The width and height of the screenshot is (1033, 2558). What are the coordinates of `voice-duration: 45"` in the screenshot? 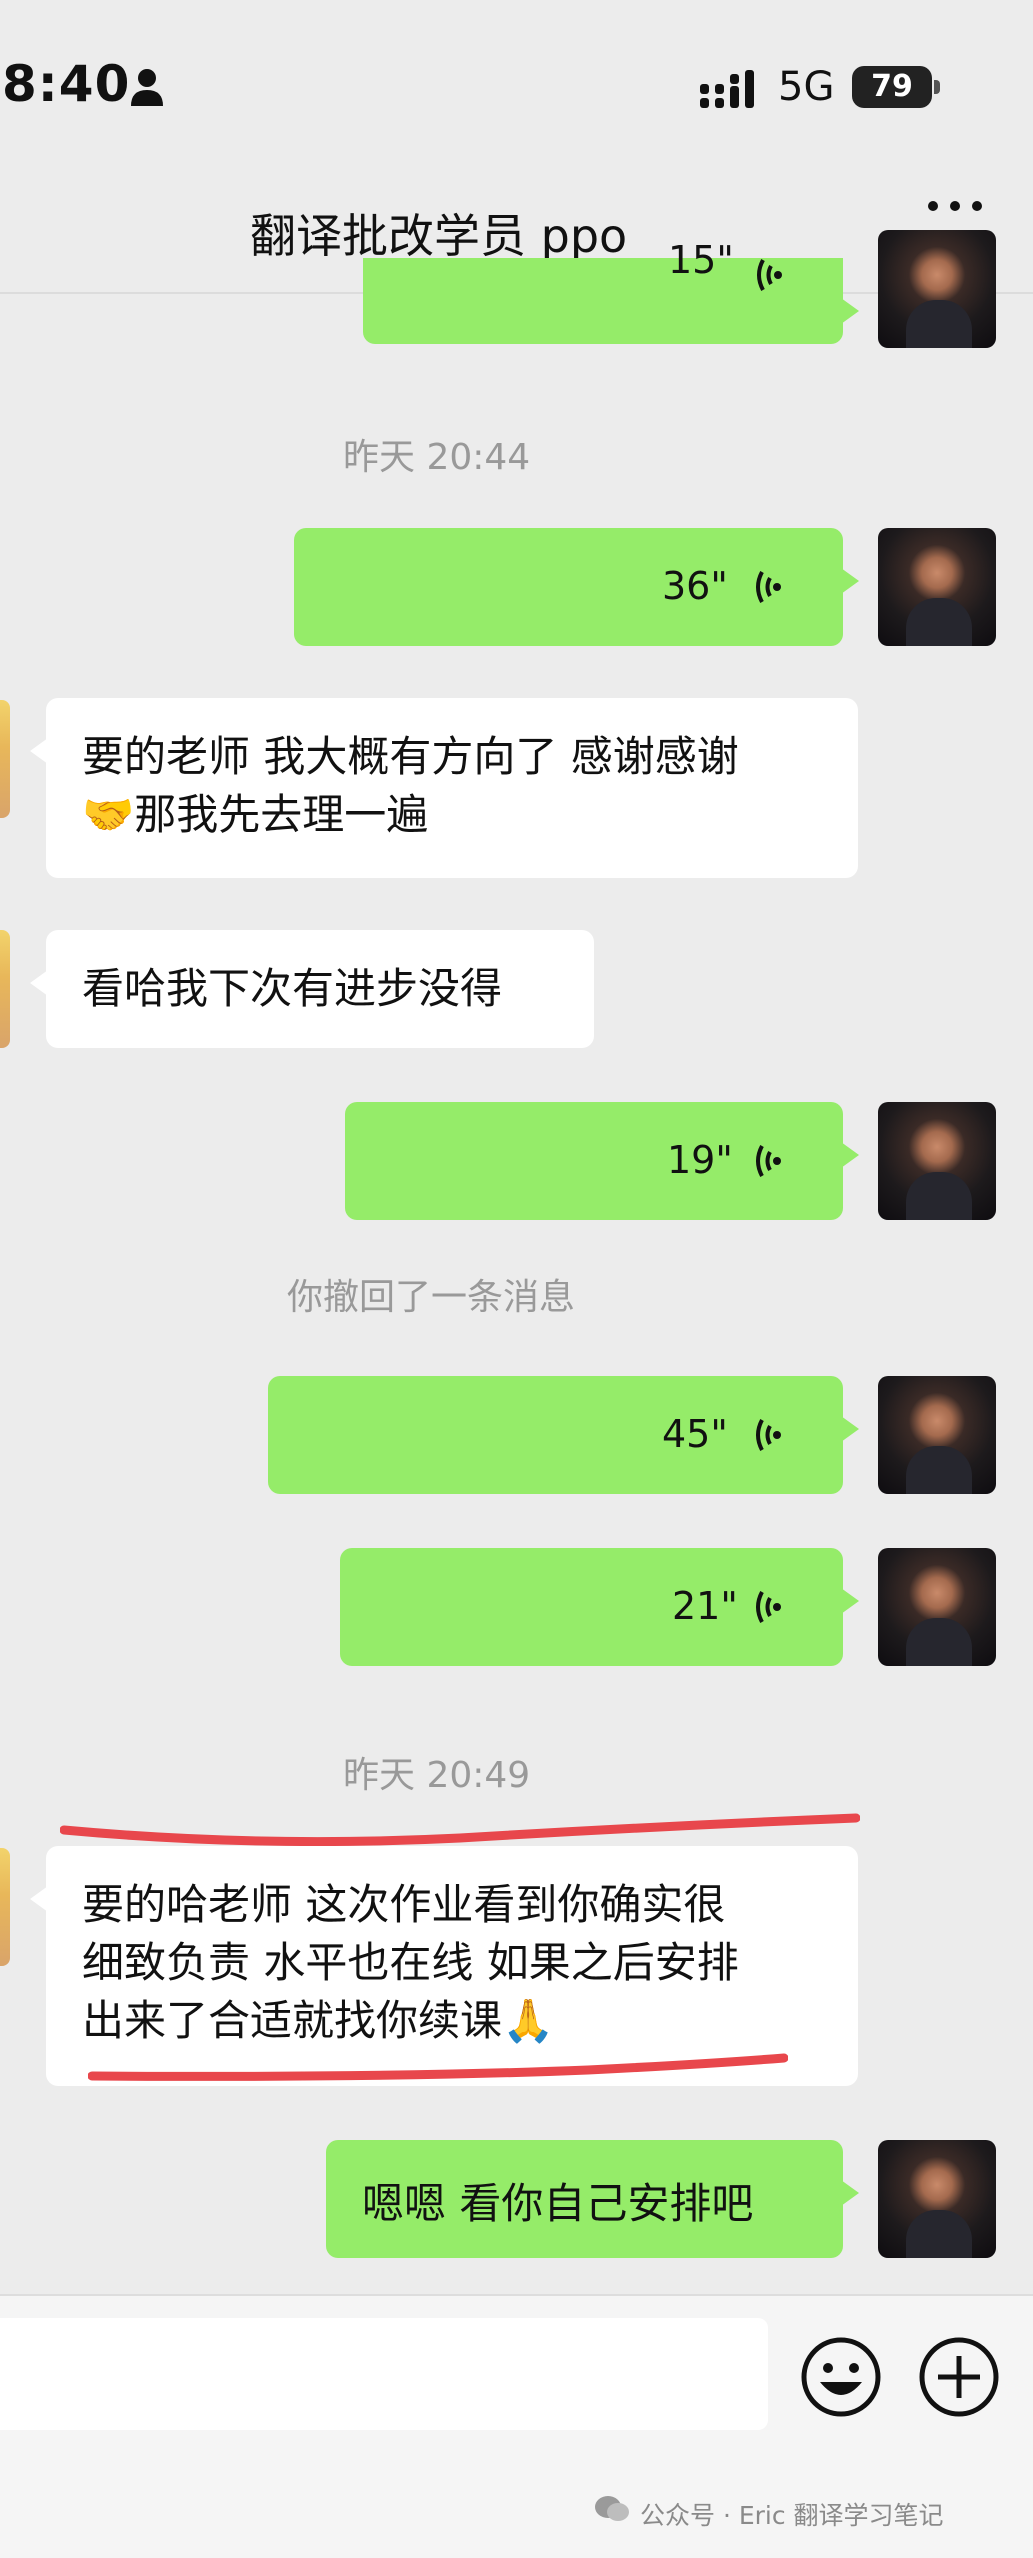 It's located at (695, 1434).